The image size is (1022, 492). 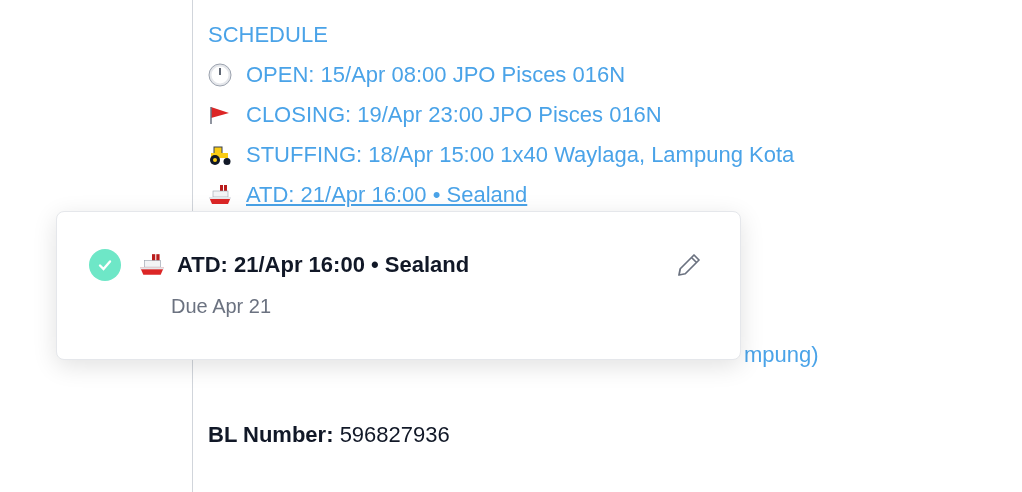 I want to click on bl-number-text: BL Number: 596827936, so click(x=329, y=435).